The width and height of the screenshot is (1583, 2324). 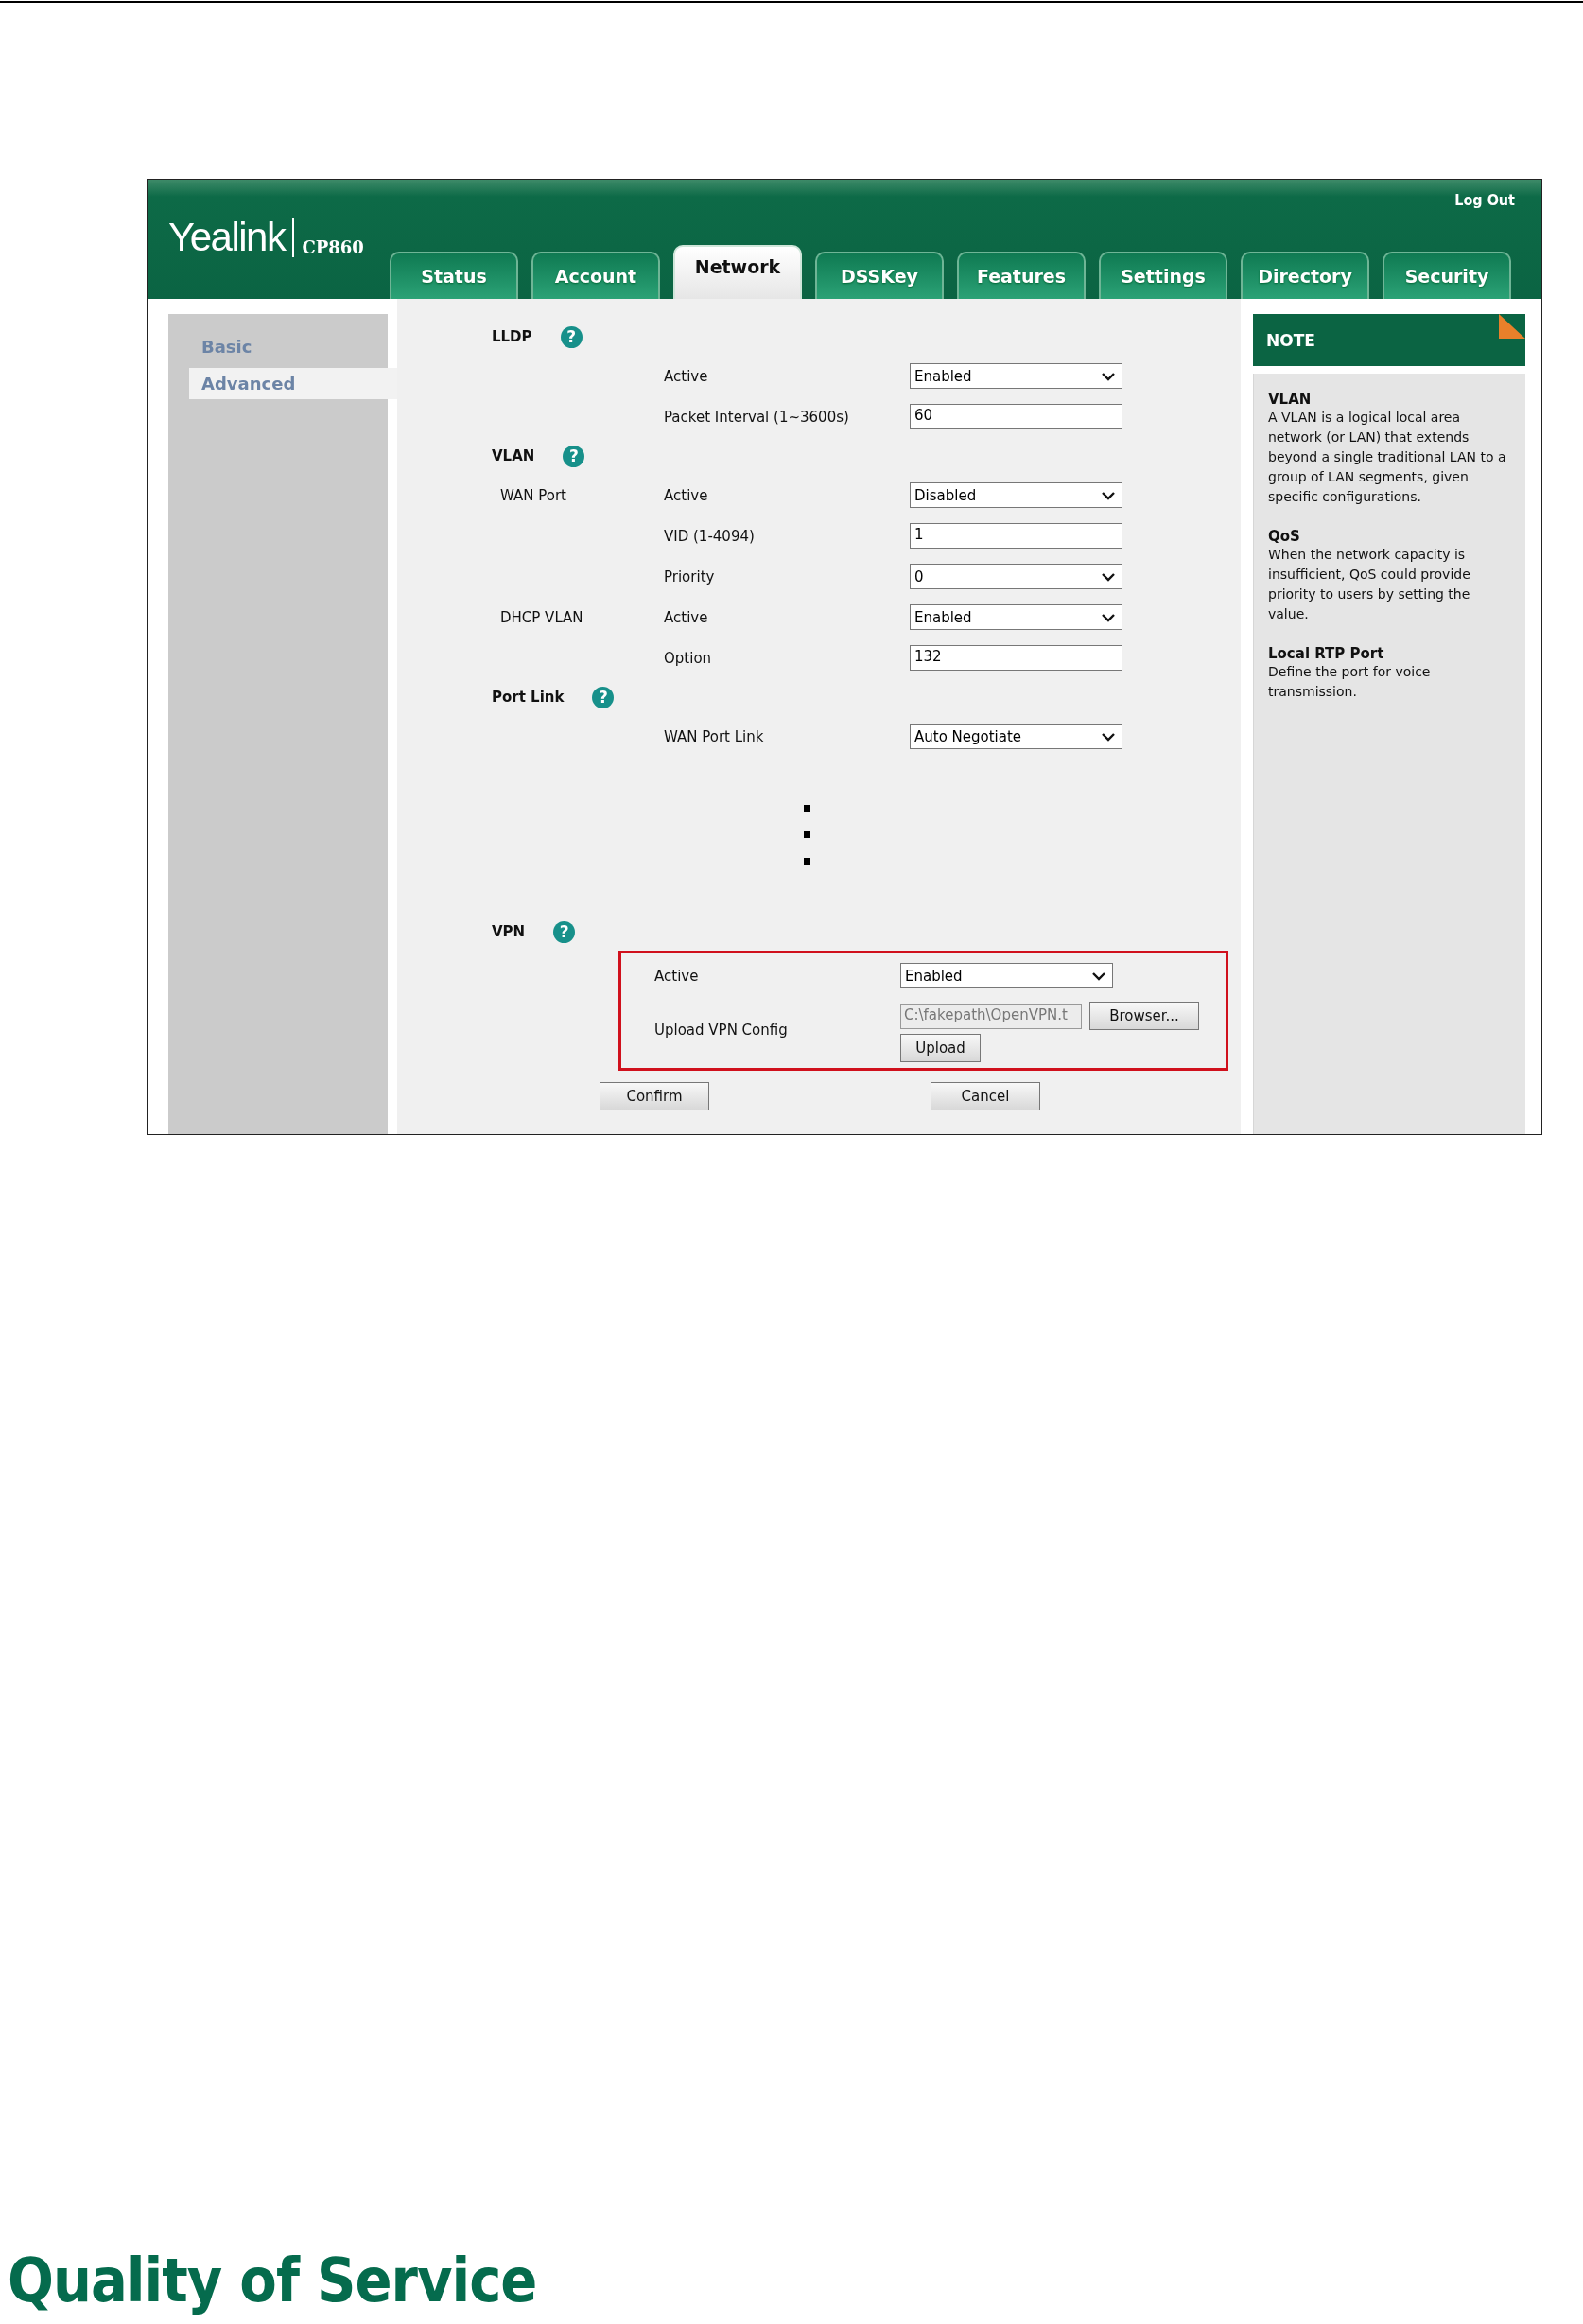 I want to click on cancel-button: Cancel, so click(x=985, y=1096).